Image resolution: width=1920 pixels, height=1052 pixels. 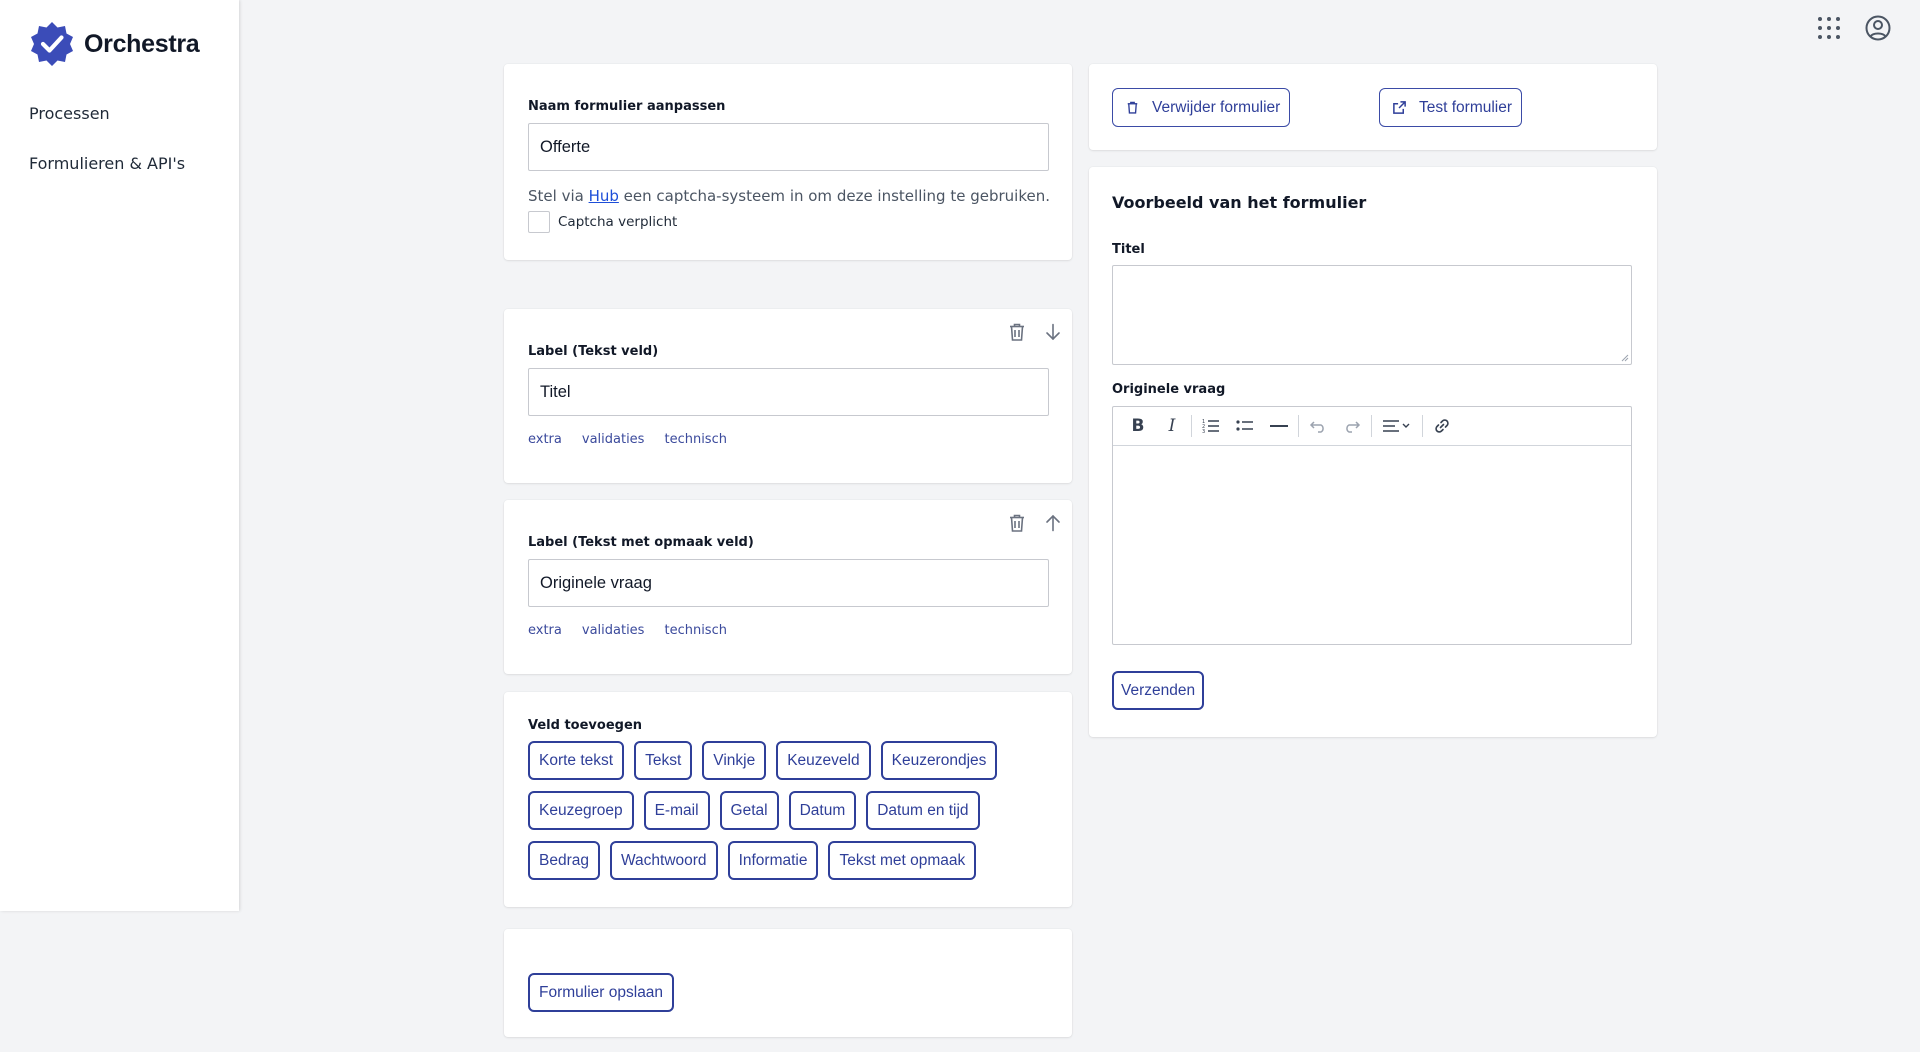 I want to click on external-link-icon, so click(x=1399, y=107).